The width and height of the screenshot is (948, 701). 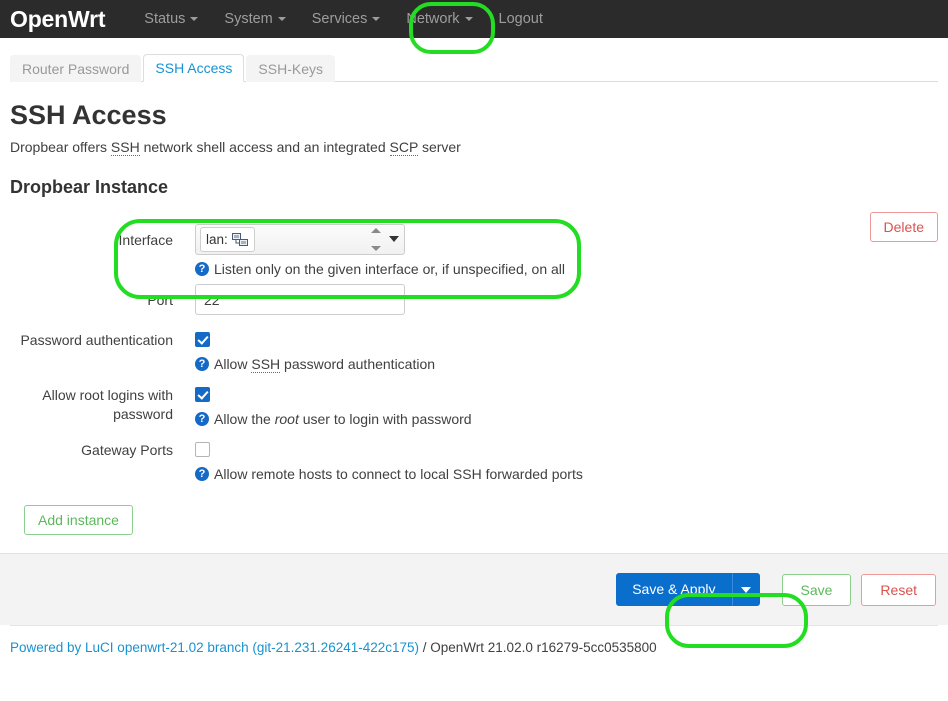 I want to click on openwrt-version-text: / OpenWrt 21.02.0 r16279-5cc0535800, so click(x=538, y=648).